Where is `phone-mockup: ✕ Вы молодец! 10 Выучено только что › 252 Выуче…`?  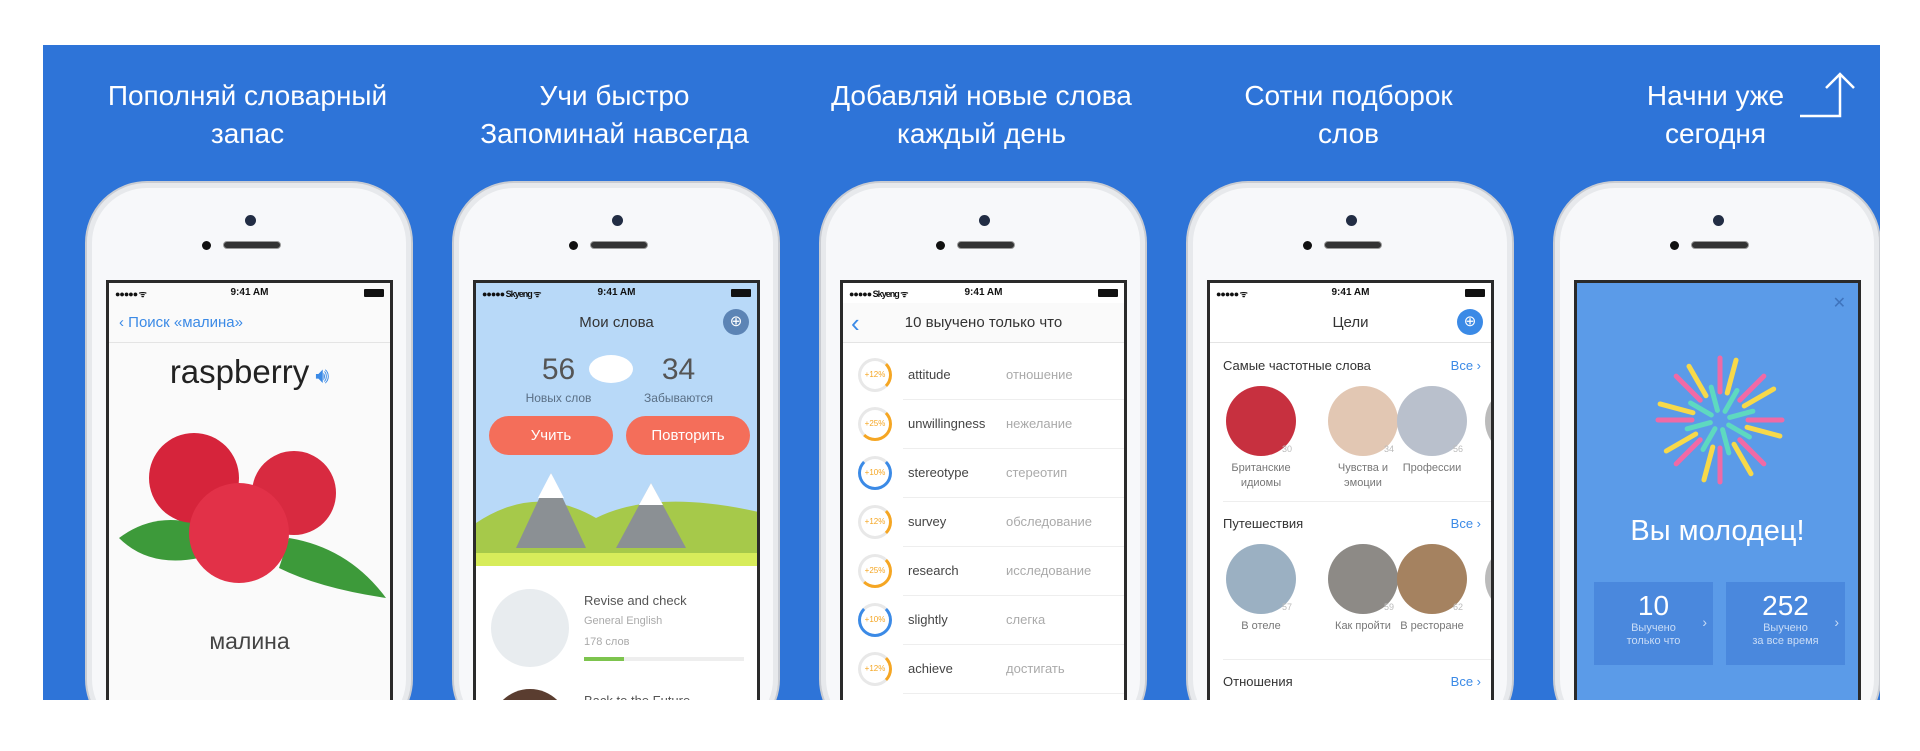 phone-mockup: ✕ Вы молодец! 10 Выучено только что › 252 Выуче… is located at coordinates (1716, 440).